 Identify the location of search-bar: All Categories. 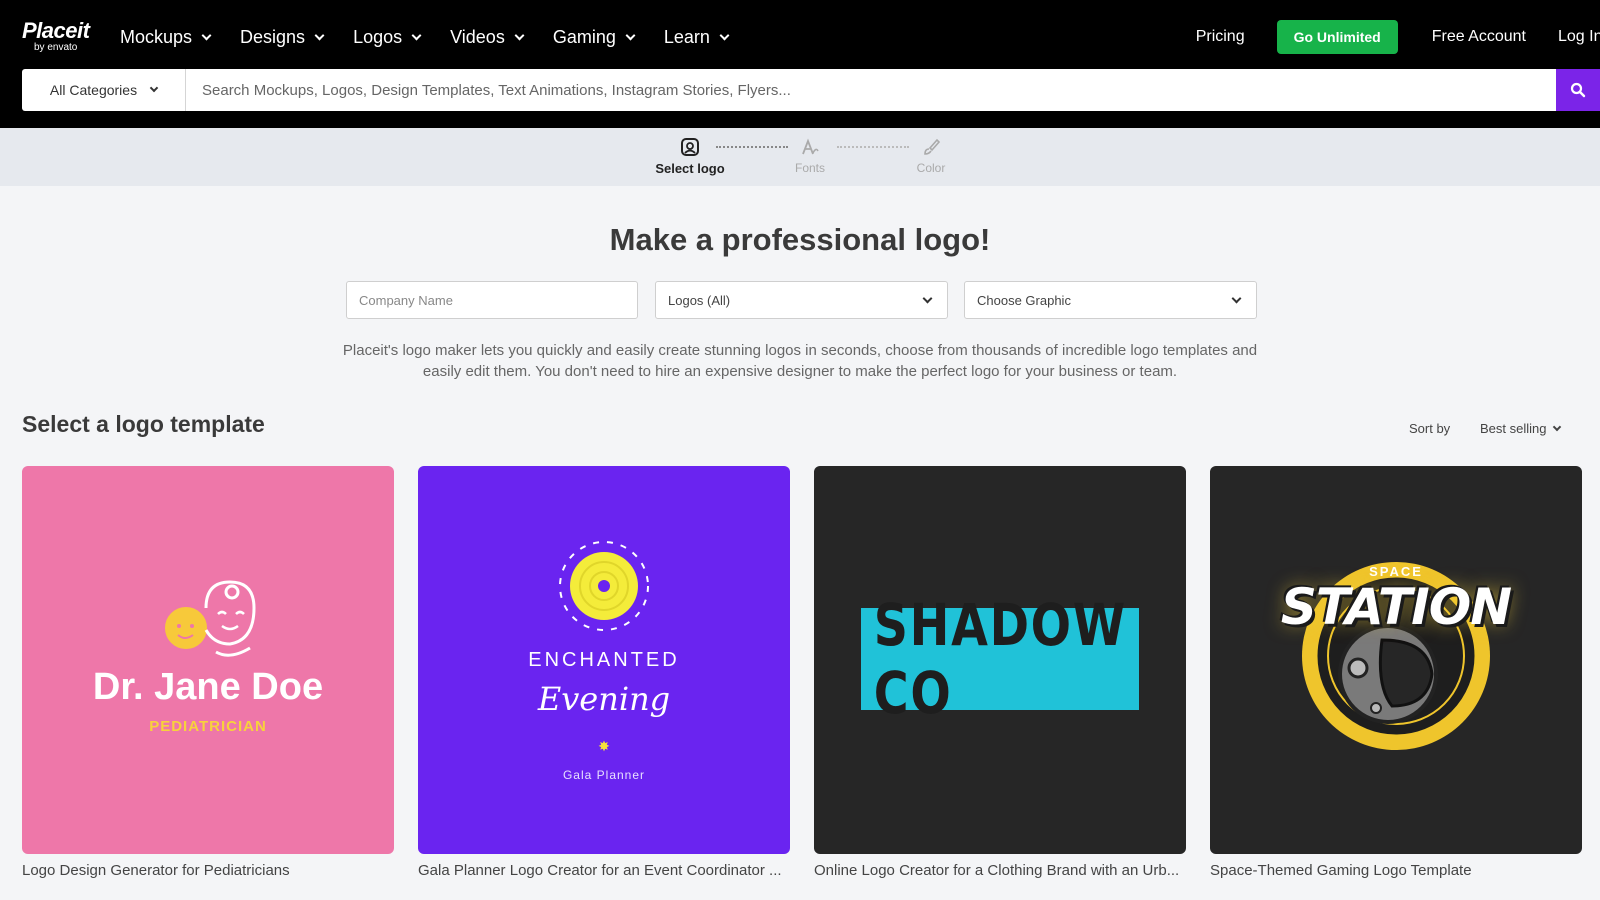
(811, 90).